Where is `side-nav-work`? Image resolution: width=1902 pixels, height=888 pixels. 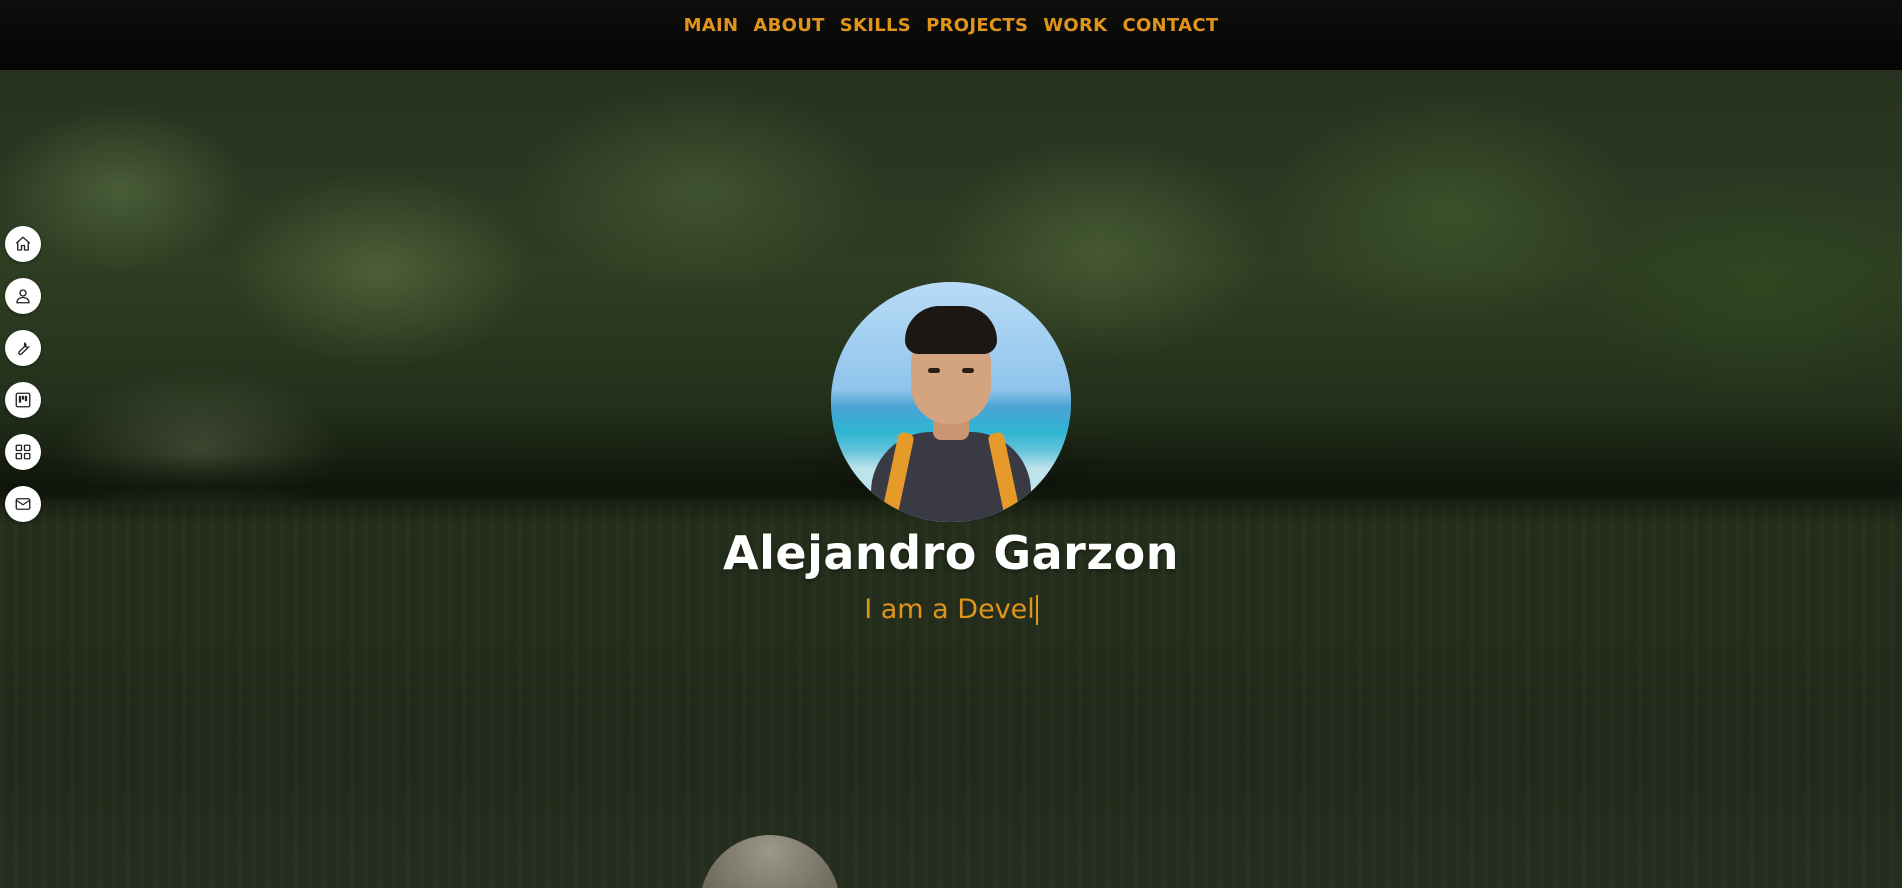 side-nav-work is located at coordinates (23, 452).